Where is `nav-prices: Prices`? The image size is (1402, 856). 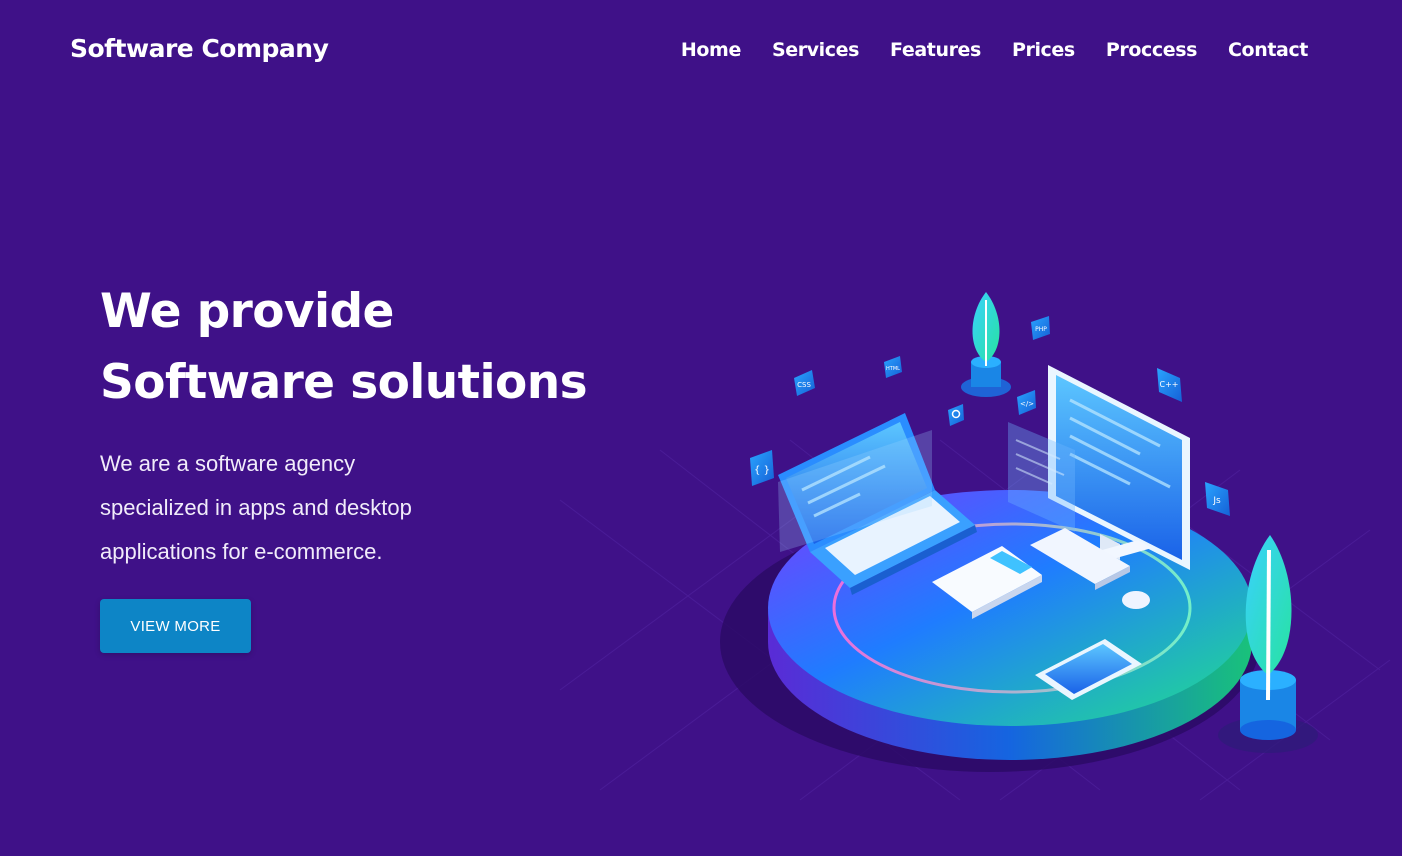
nav-prices: Prices is located at coordinates (1043, 50).